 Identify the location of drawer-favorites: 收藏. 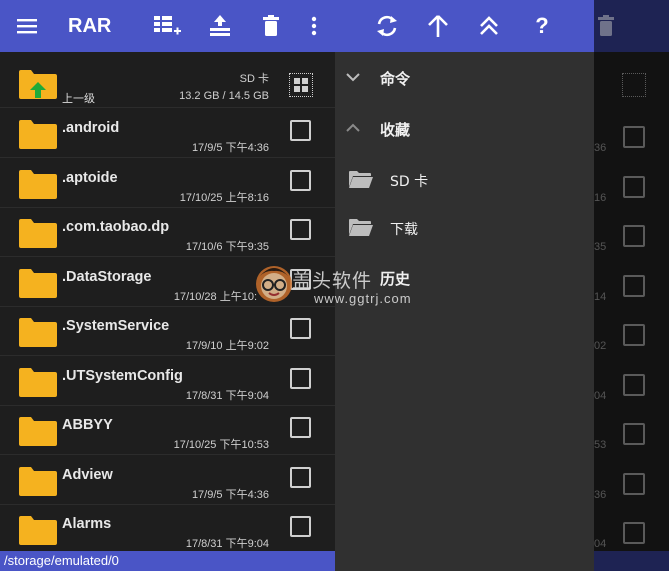
(464, 130).